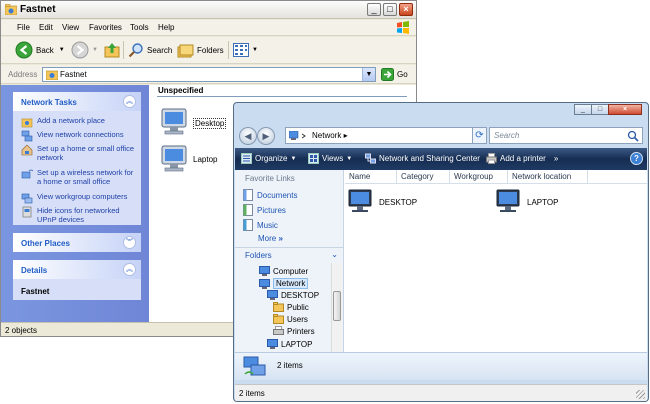 The height and width of the screenshot is (404, 650). Describe the element at coordinates (422, 158) in the screenshot. I see `network-sharing-center-button: Network and Sharing Center` at that location.